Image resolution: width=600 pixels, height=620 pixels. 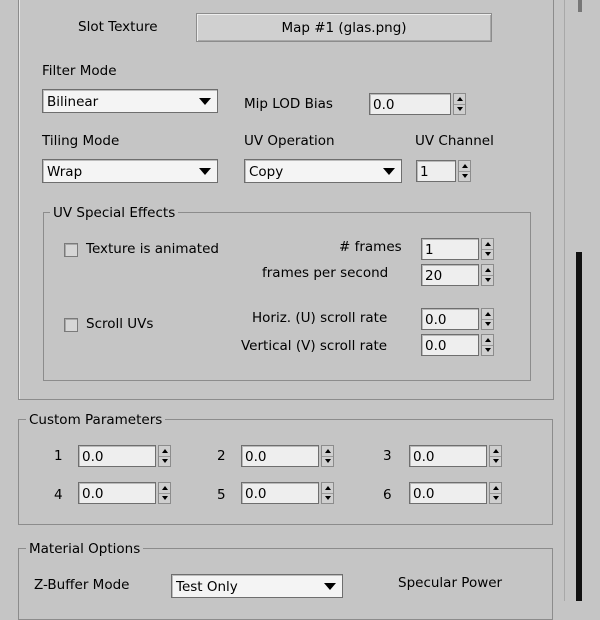 What do you see at coordinates (152, 249) in the screenshot?
I see `texture-animated-label: Texture is animated` at bounding box center [152, 249].